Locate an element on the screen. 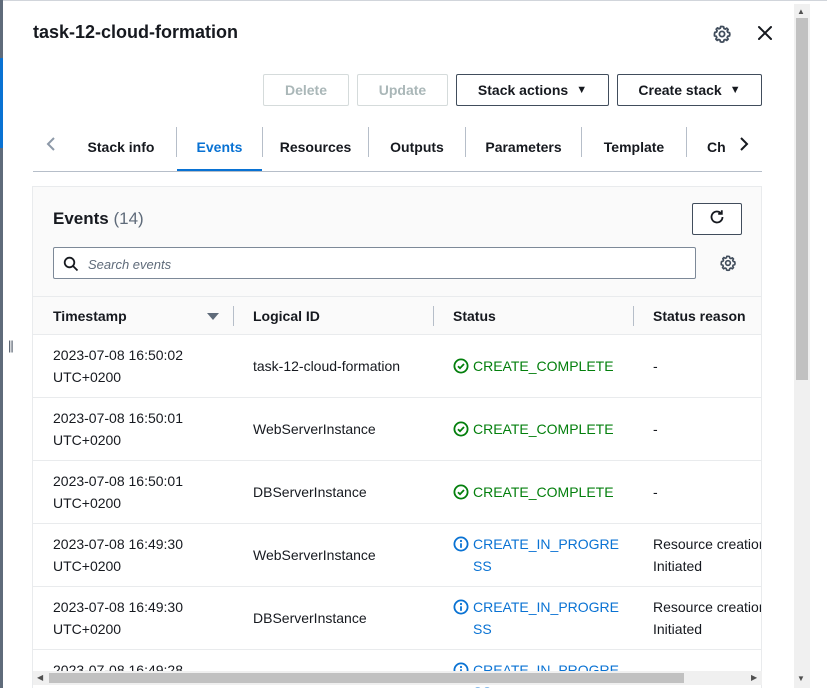 Image resolution: width=827 pixels, height=688 pixels. timestamp-date: 2023-07-08 16:50:02 is located at coordinates (118, 355).